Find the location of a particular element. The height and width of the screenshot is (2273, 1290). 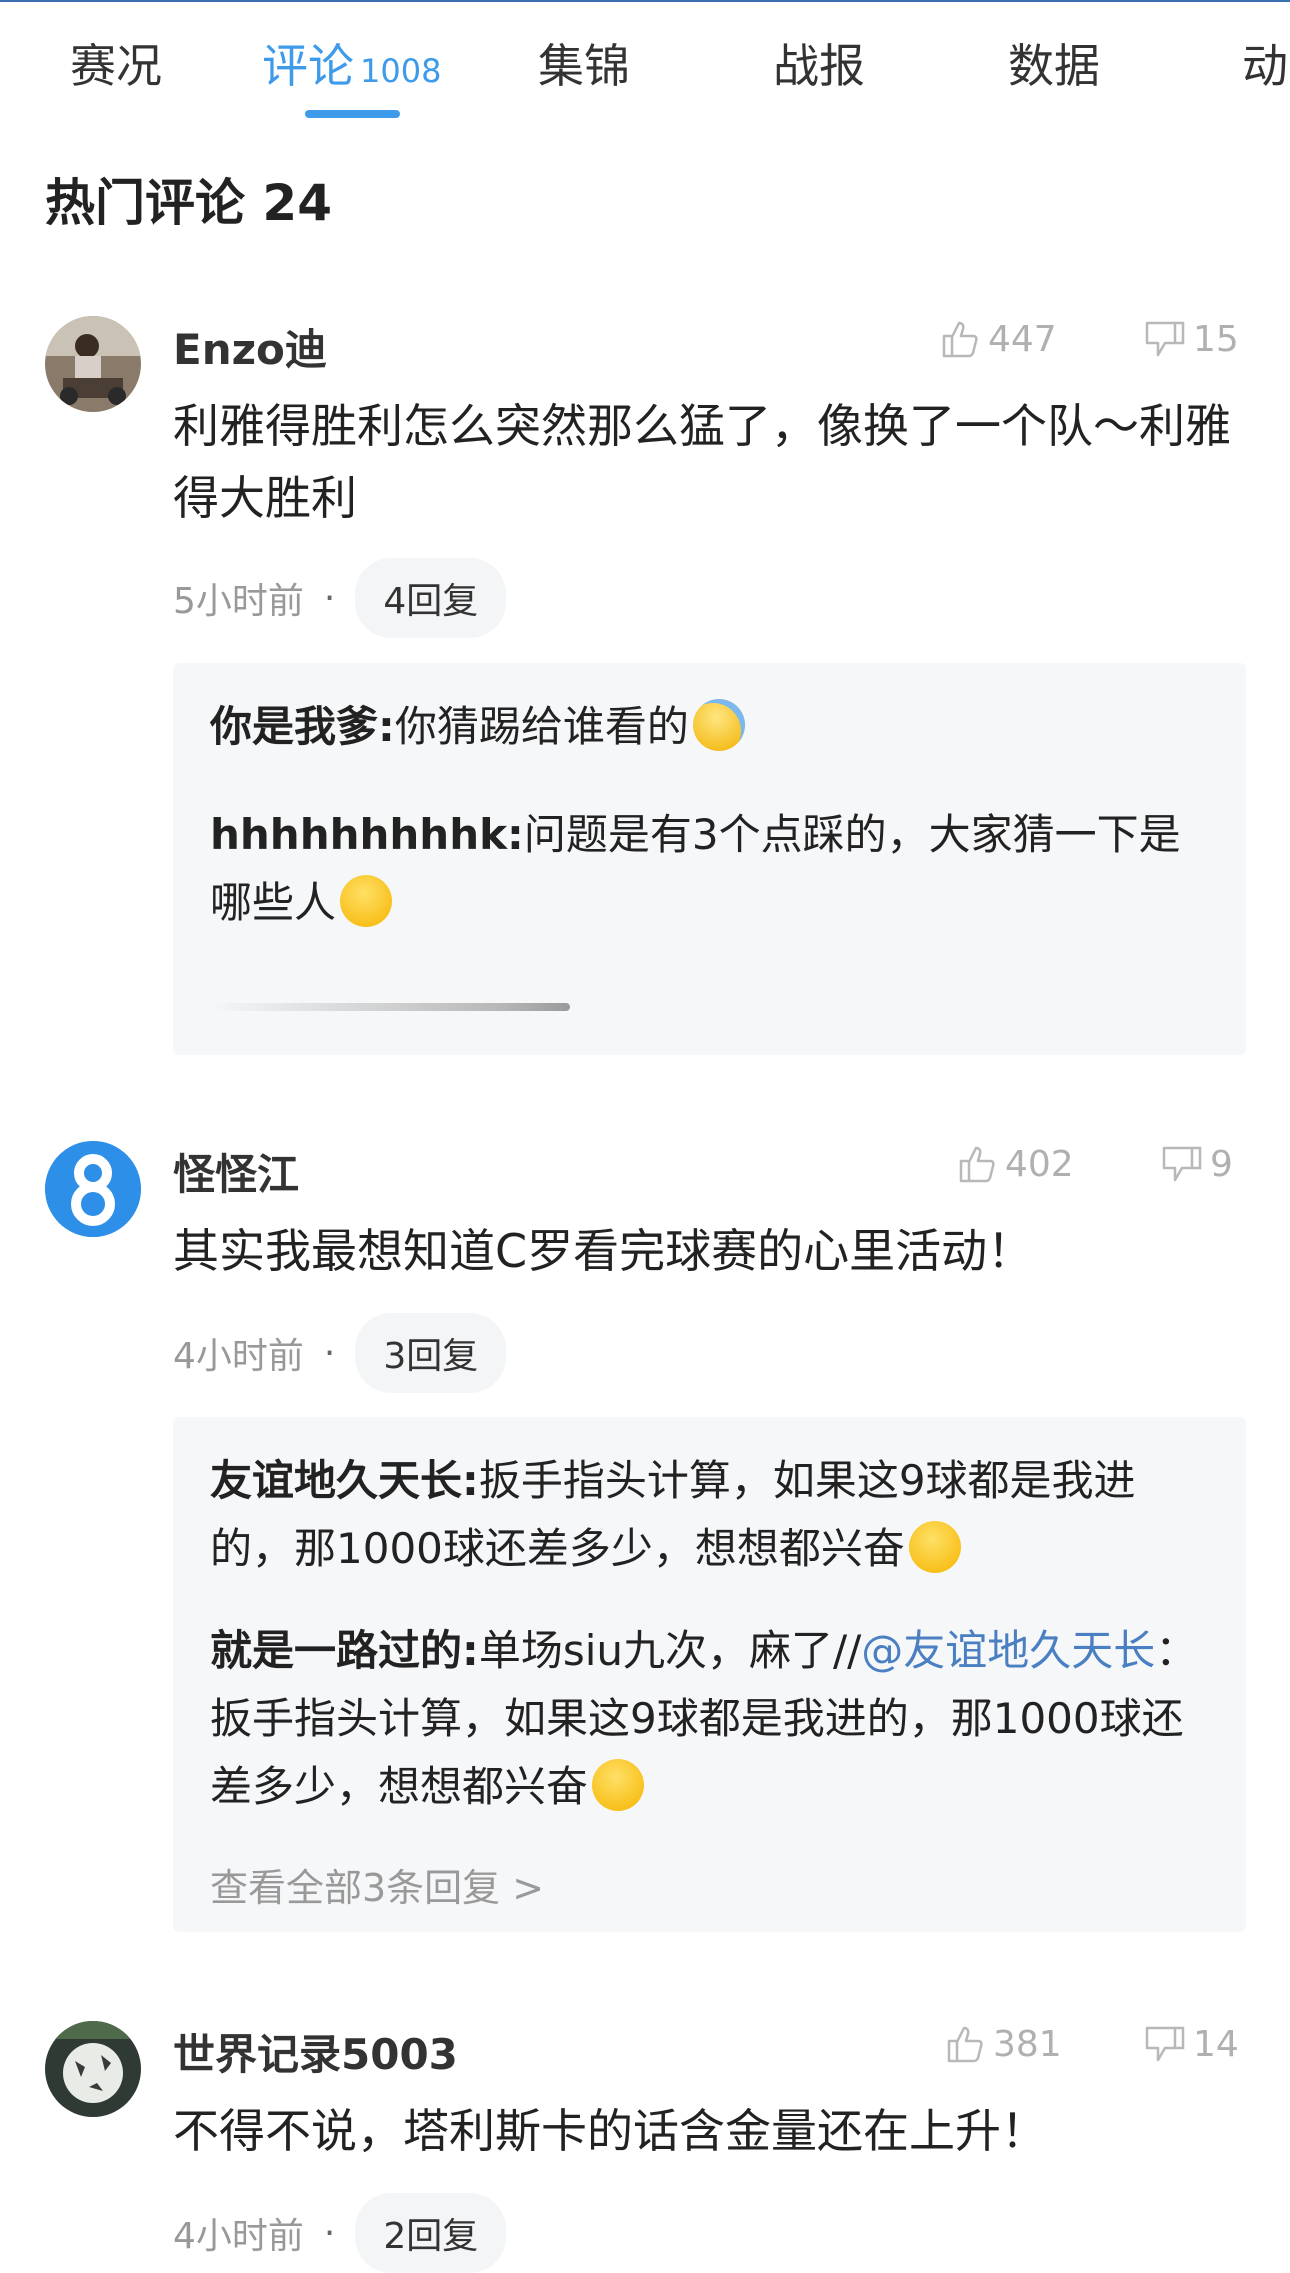

reply-user: 你是我爹 is located at coordinates (294, 726).